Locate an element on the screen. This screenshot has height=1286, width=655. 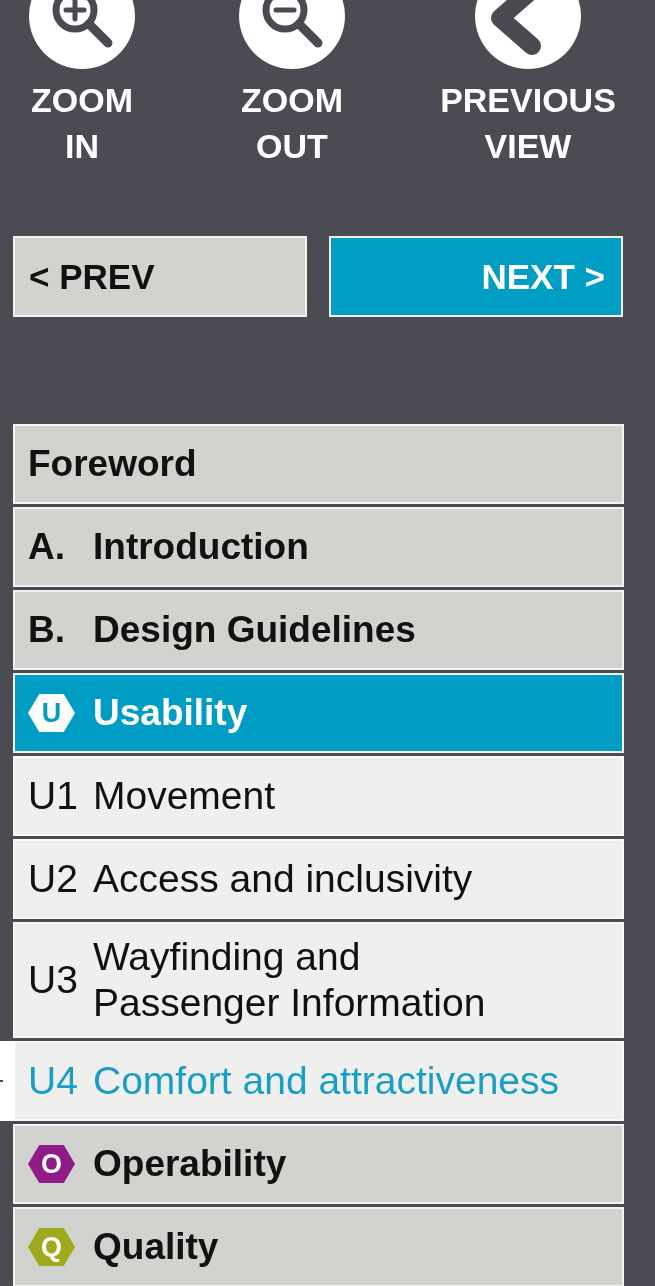
letter-badge: O is located at coordinates (51, 1164).